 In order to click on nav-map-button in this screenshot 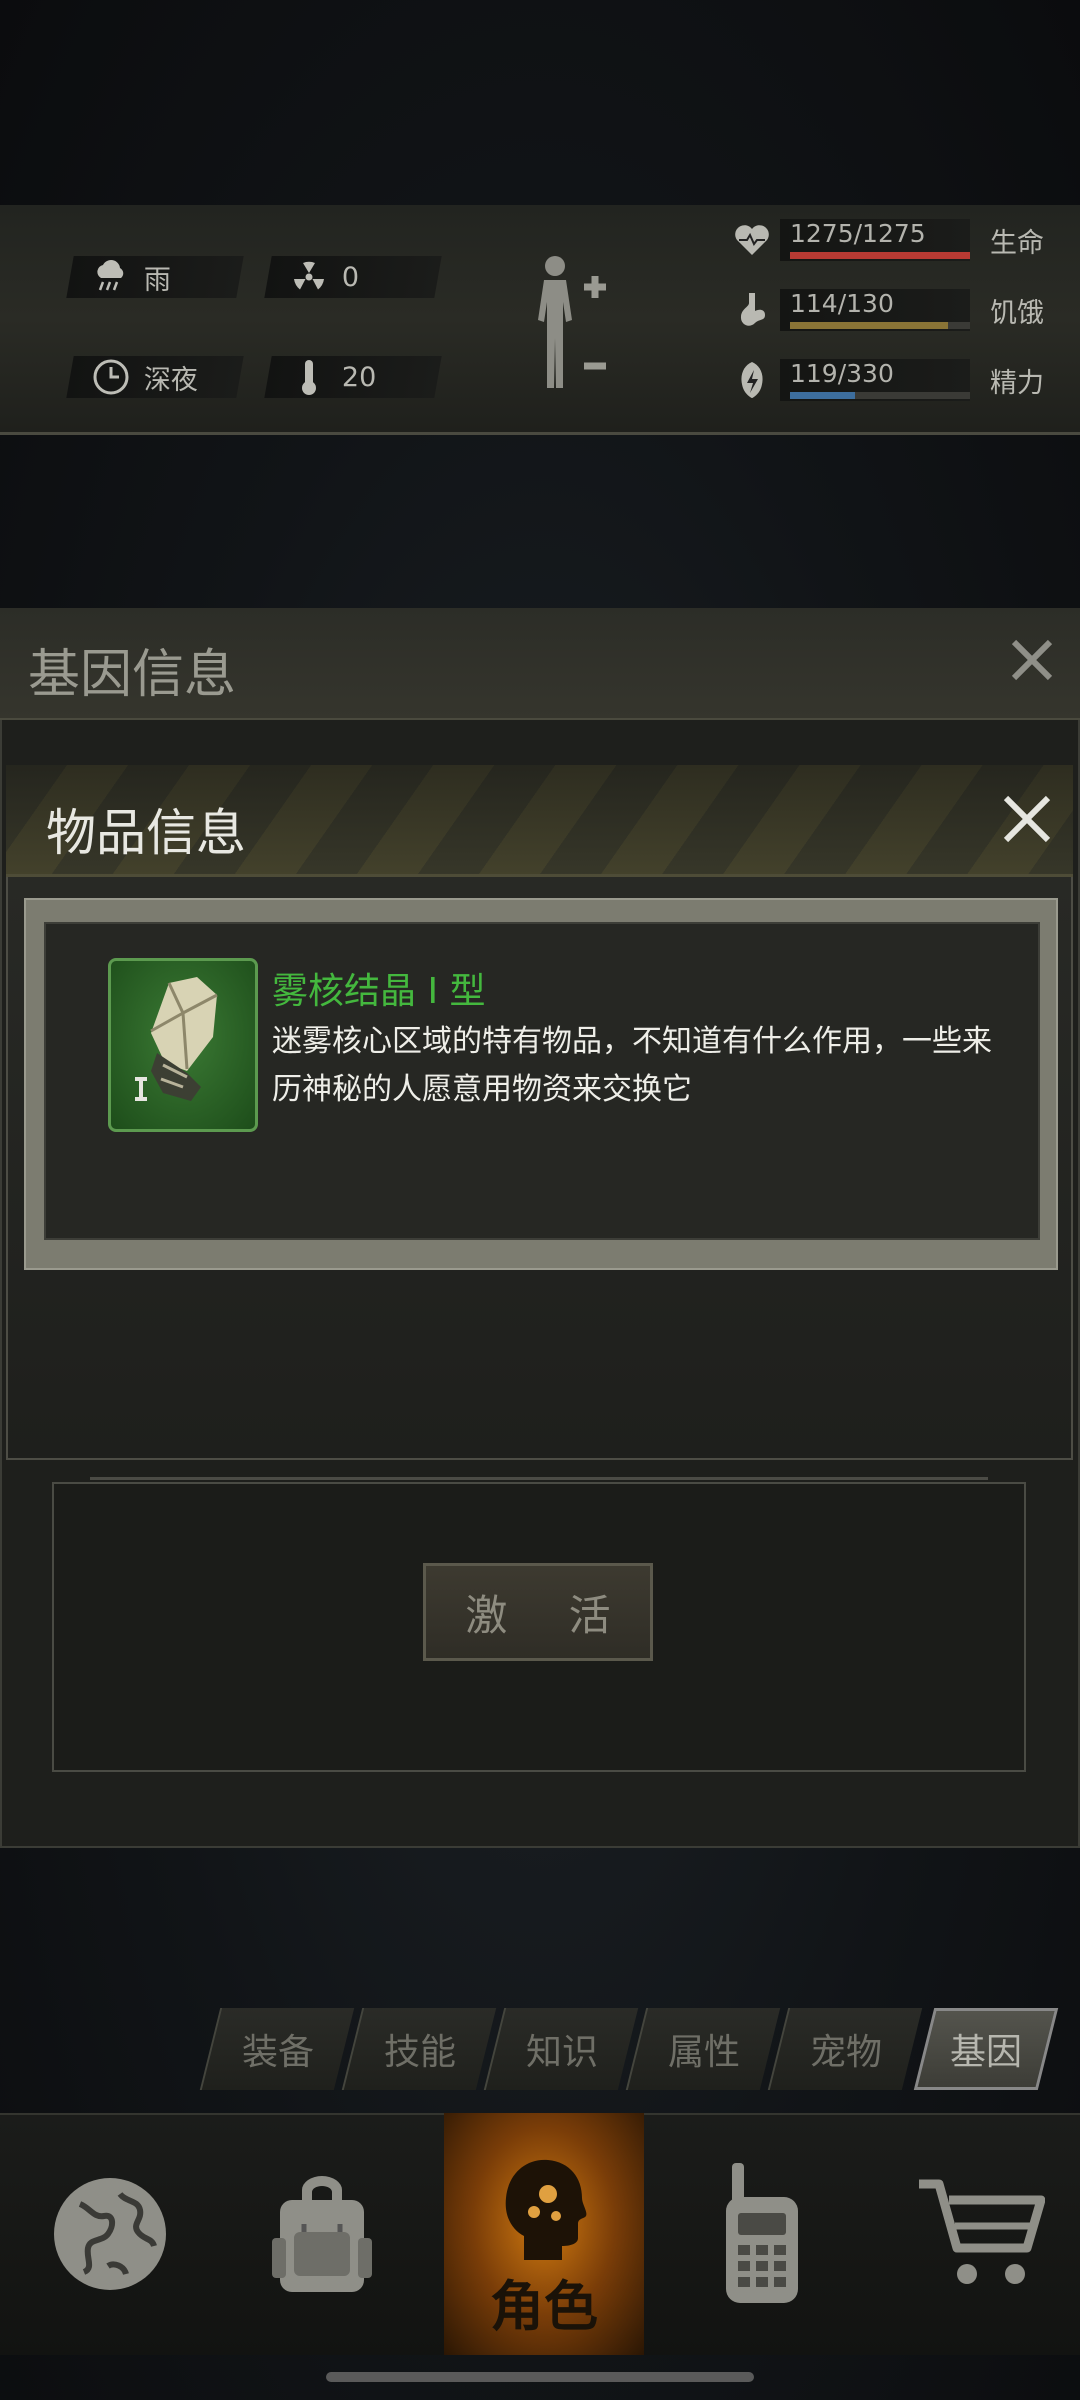, I will do `click(110, 2234)`.